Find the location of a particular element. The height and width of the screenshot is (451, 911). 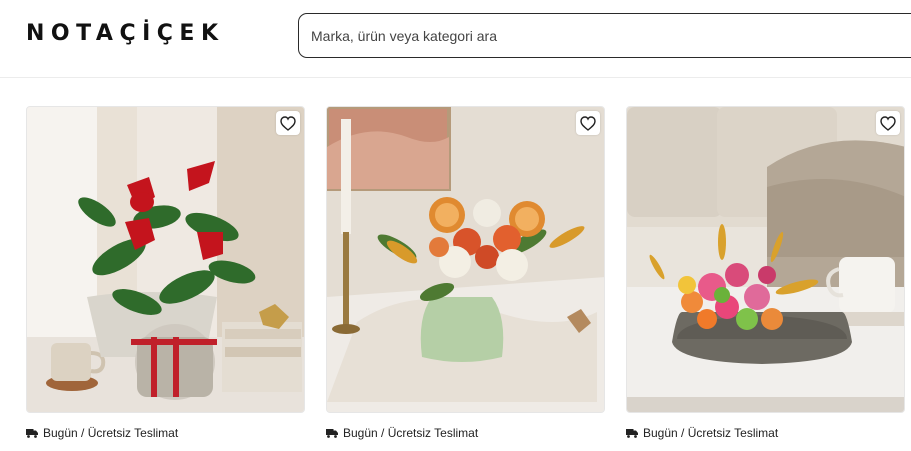

site-logo: NOTAÇİÇEK is located at coordinates (125, 33).